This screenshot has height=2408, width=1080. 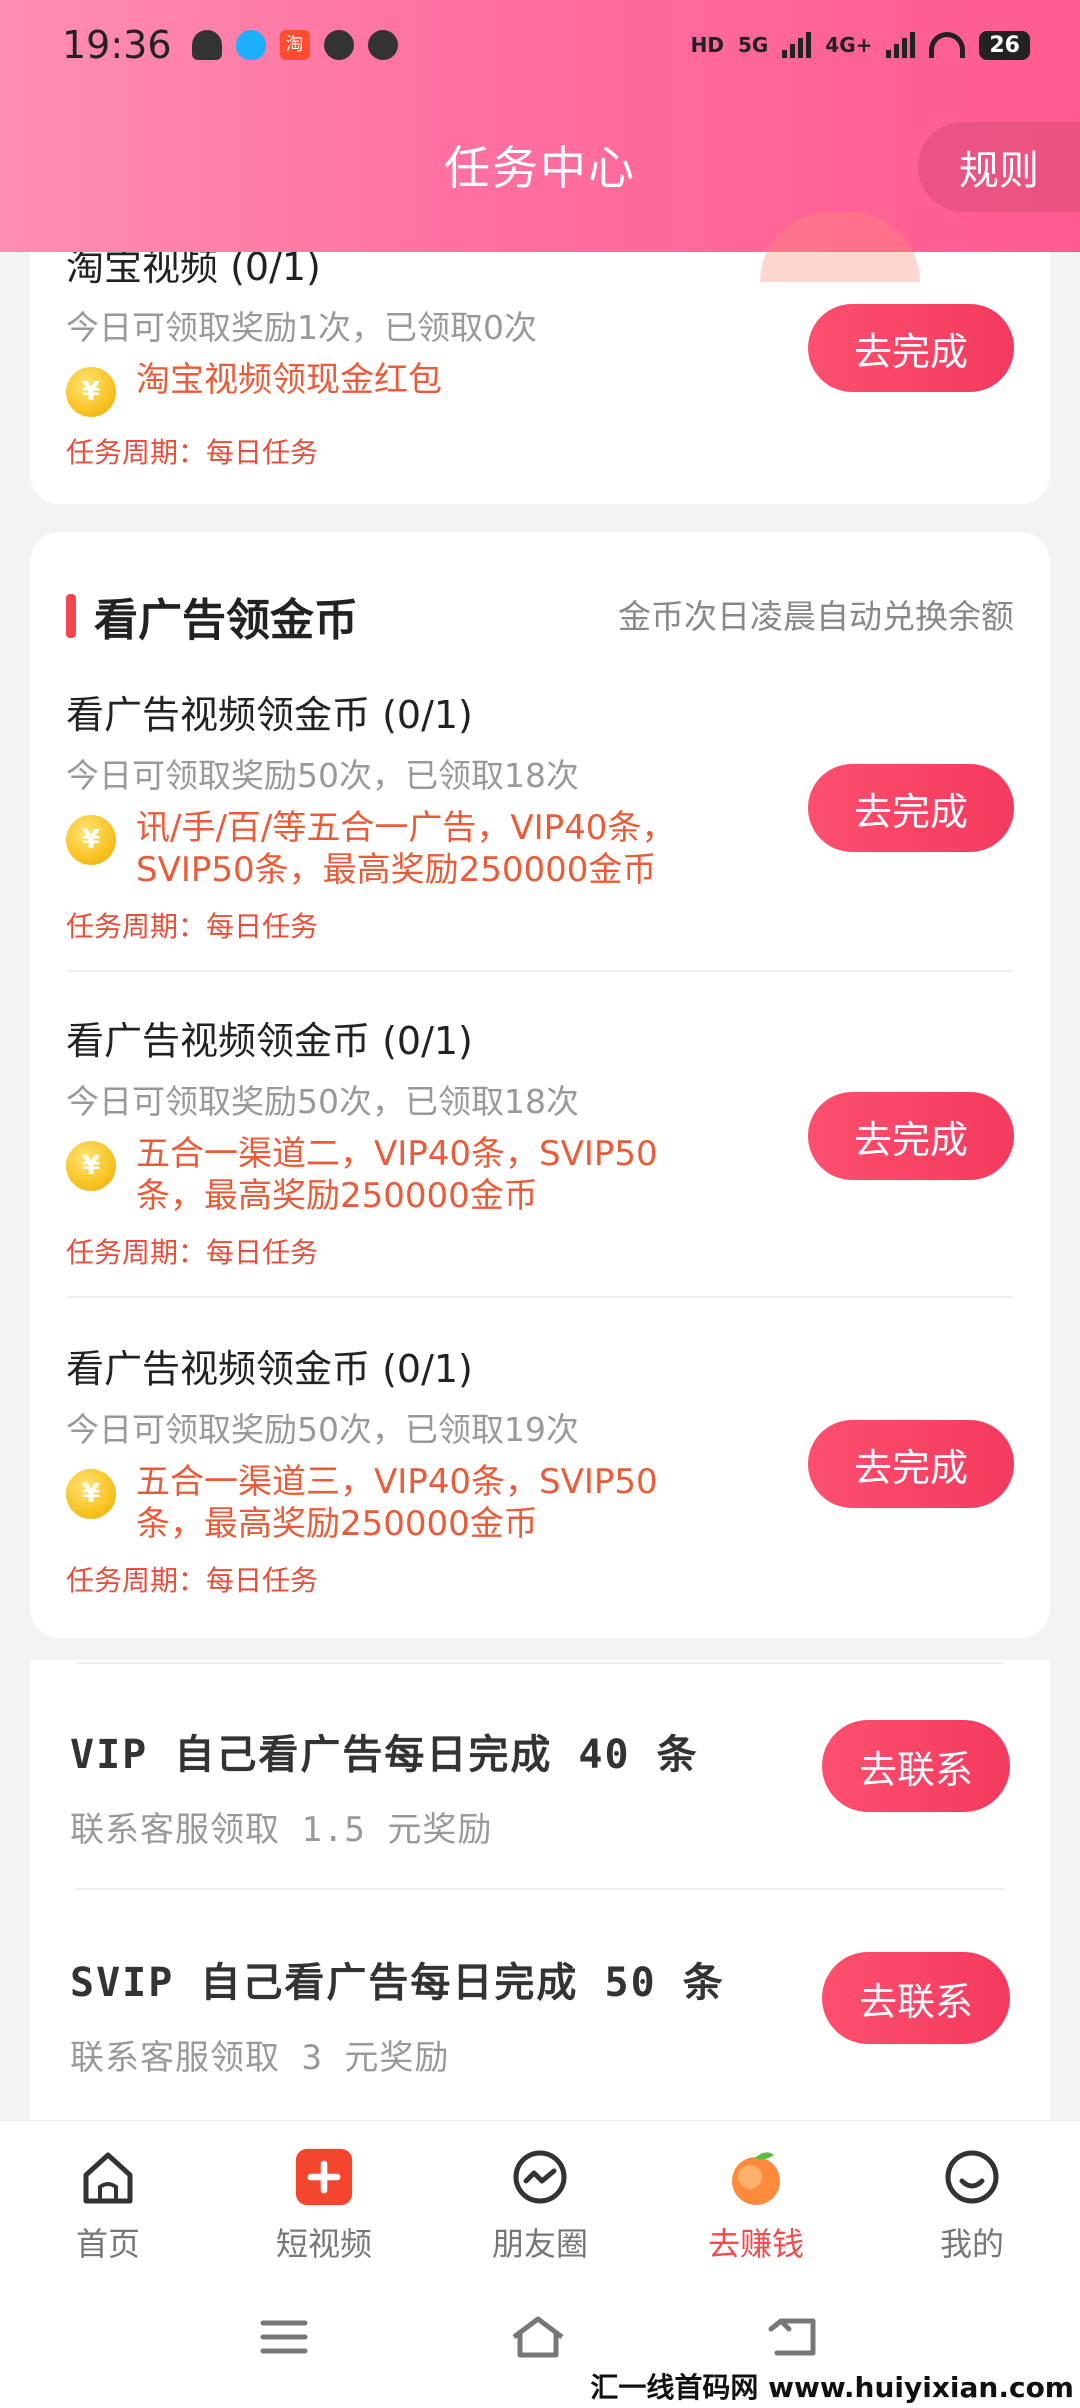 What do you see at coordinates (117, 45) in the screenshot?
I see `status-time: 19:36` at bounding box center [117, 45].